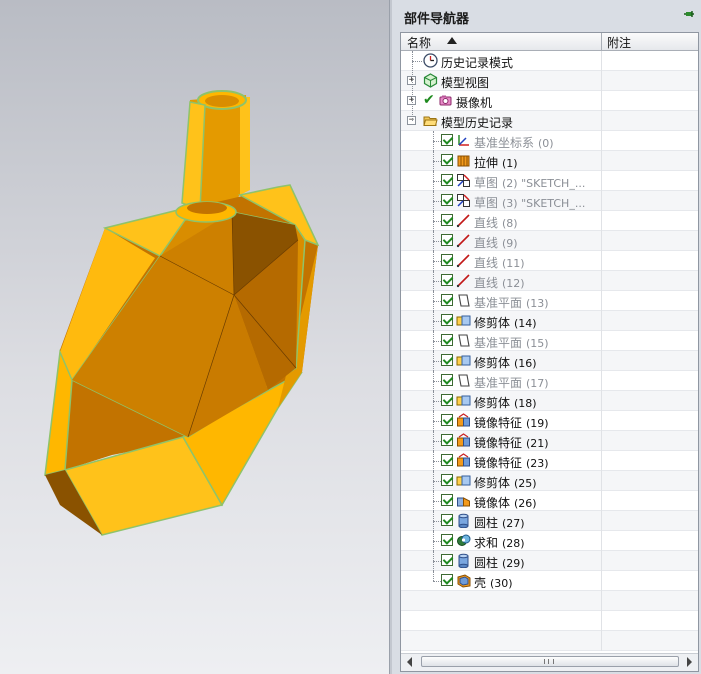 The image size is (701, 674). Describe the element at coordinates (549, 101) in the screenshot. I see `tree-row: + ✔ 摄像机` at that location.